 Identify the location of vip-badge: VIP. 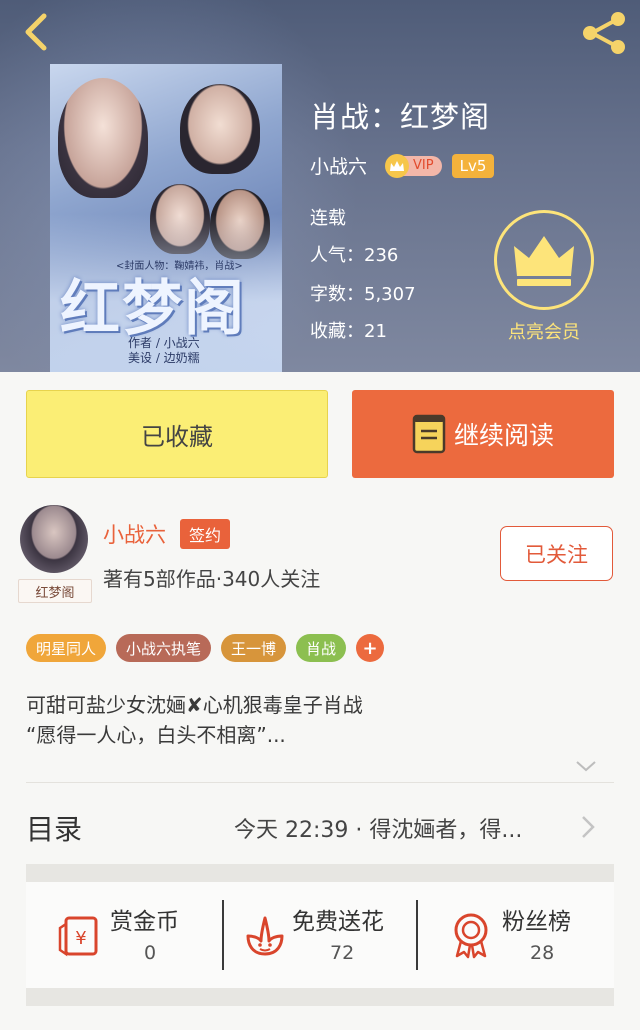
(413, 166).